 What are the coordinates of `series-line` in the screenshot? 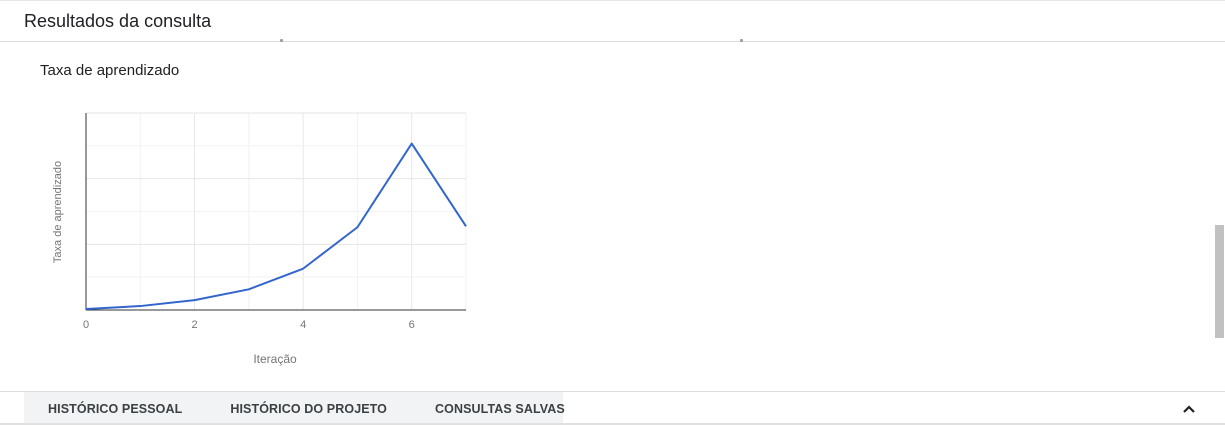 It's located at (276, 226).